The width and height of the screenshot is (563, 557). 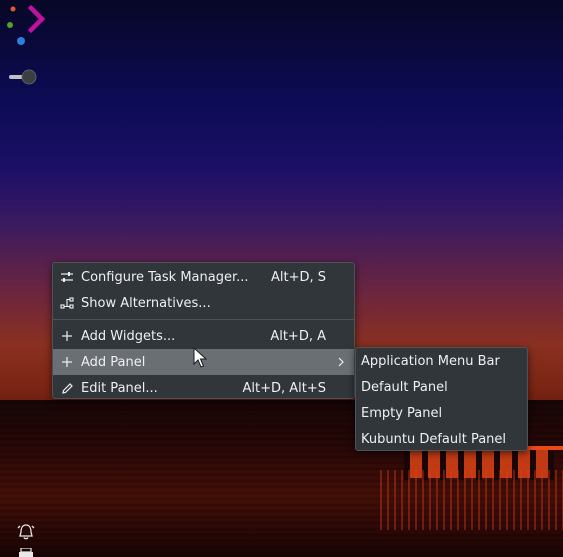 What do you see at coordinates (298, 336) in the screenshot?
I see `menu-item-shortcut: Alt+D, A` at bounding box center [298, 336].